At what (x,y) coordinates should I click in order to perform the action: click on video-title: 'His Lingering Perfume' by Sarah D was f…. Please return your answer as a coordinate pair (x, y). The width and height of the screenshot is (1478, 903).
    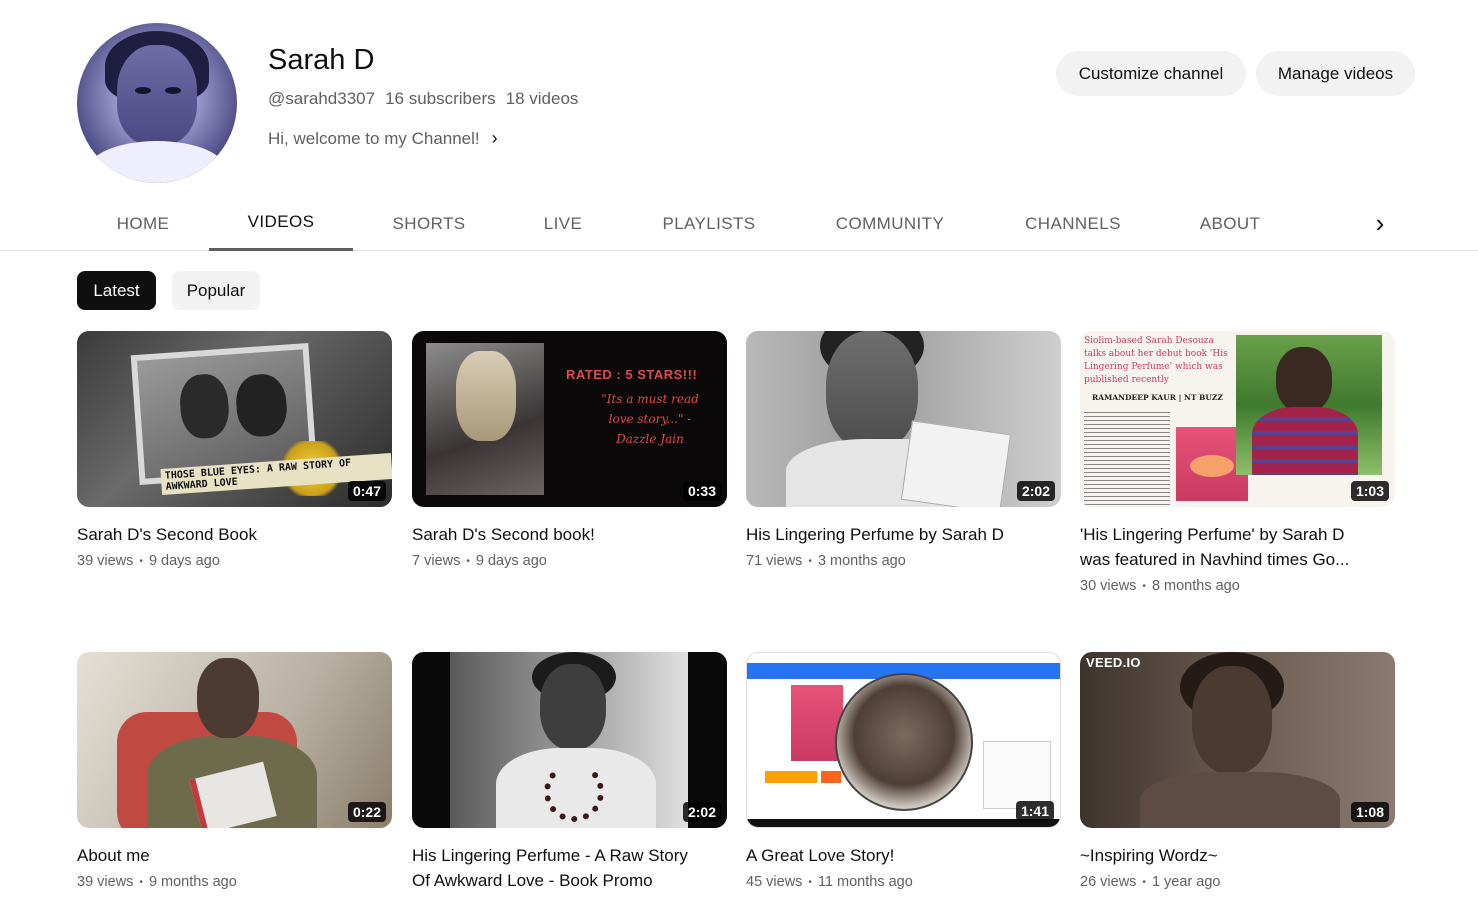
    Looking at the image, I should click on (1237, 547).